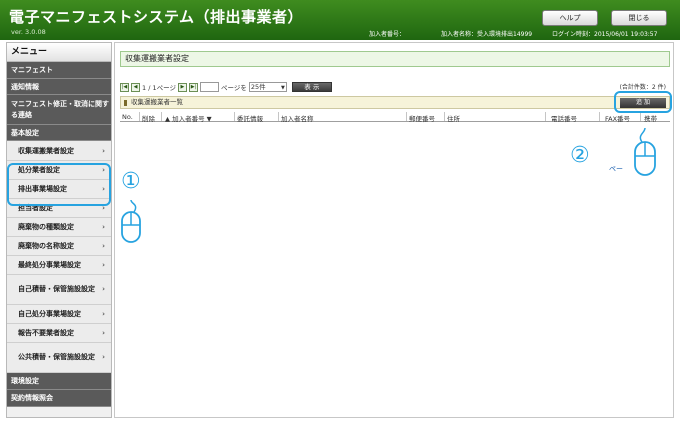  Describe the element at coordinates (639, 18) in the screenshot. I see `close-button: 閉じる` at that location.